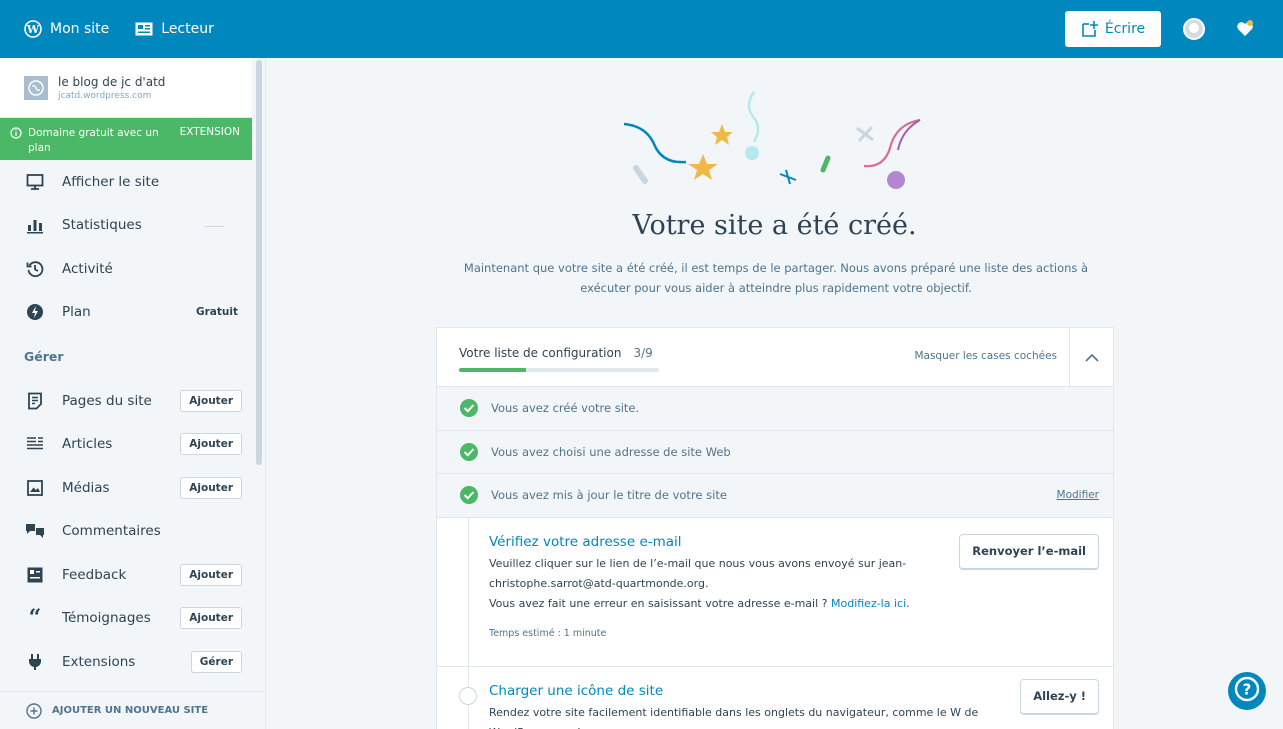 Image resolution: width=1283 pixels, height=729 pixels. What do you see at coordinates (775, 452) in the screenshot?
I see `task-address-chosen: Vous avez choisi une adresse de site Web` at bounding box center [775, 452].